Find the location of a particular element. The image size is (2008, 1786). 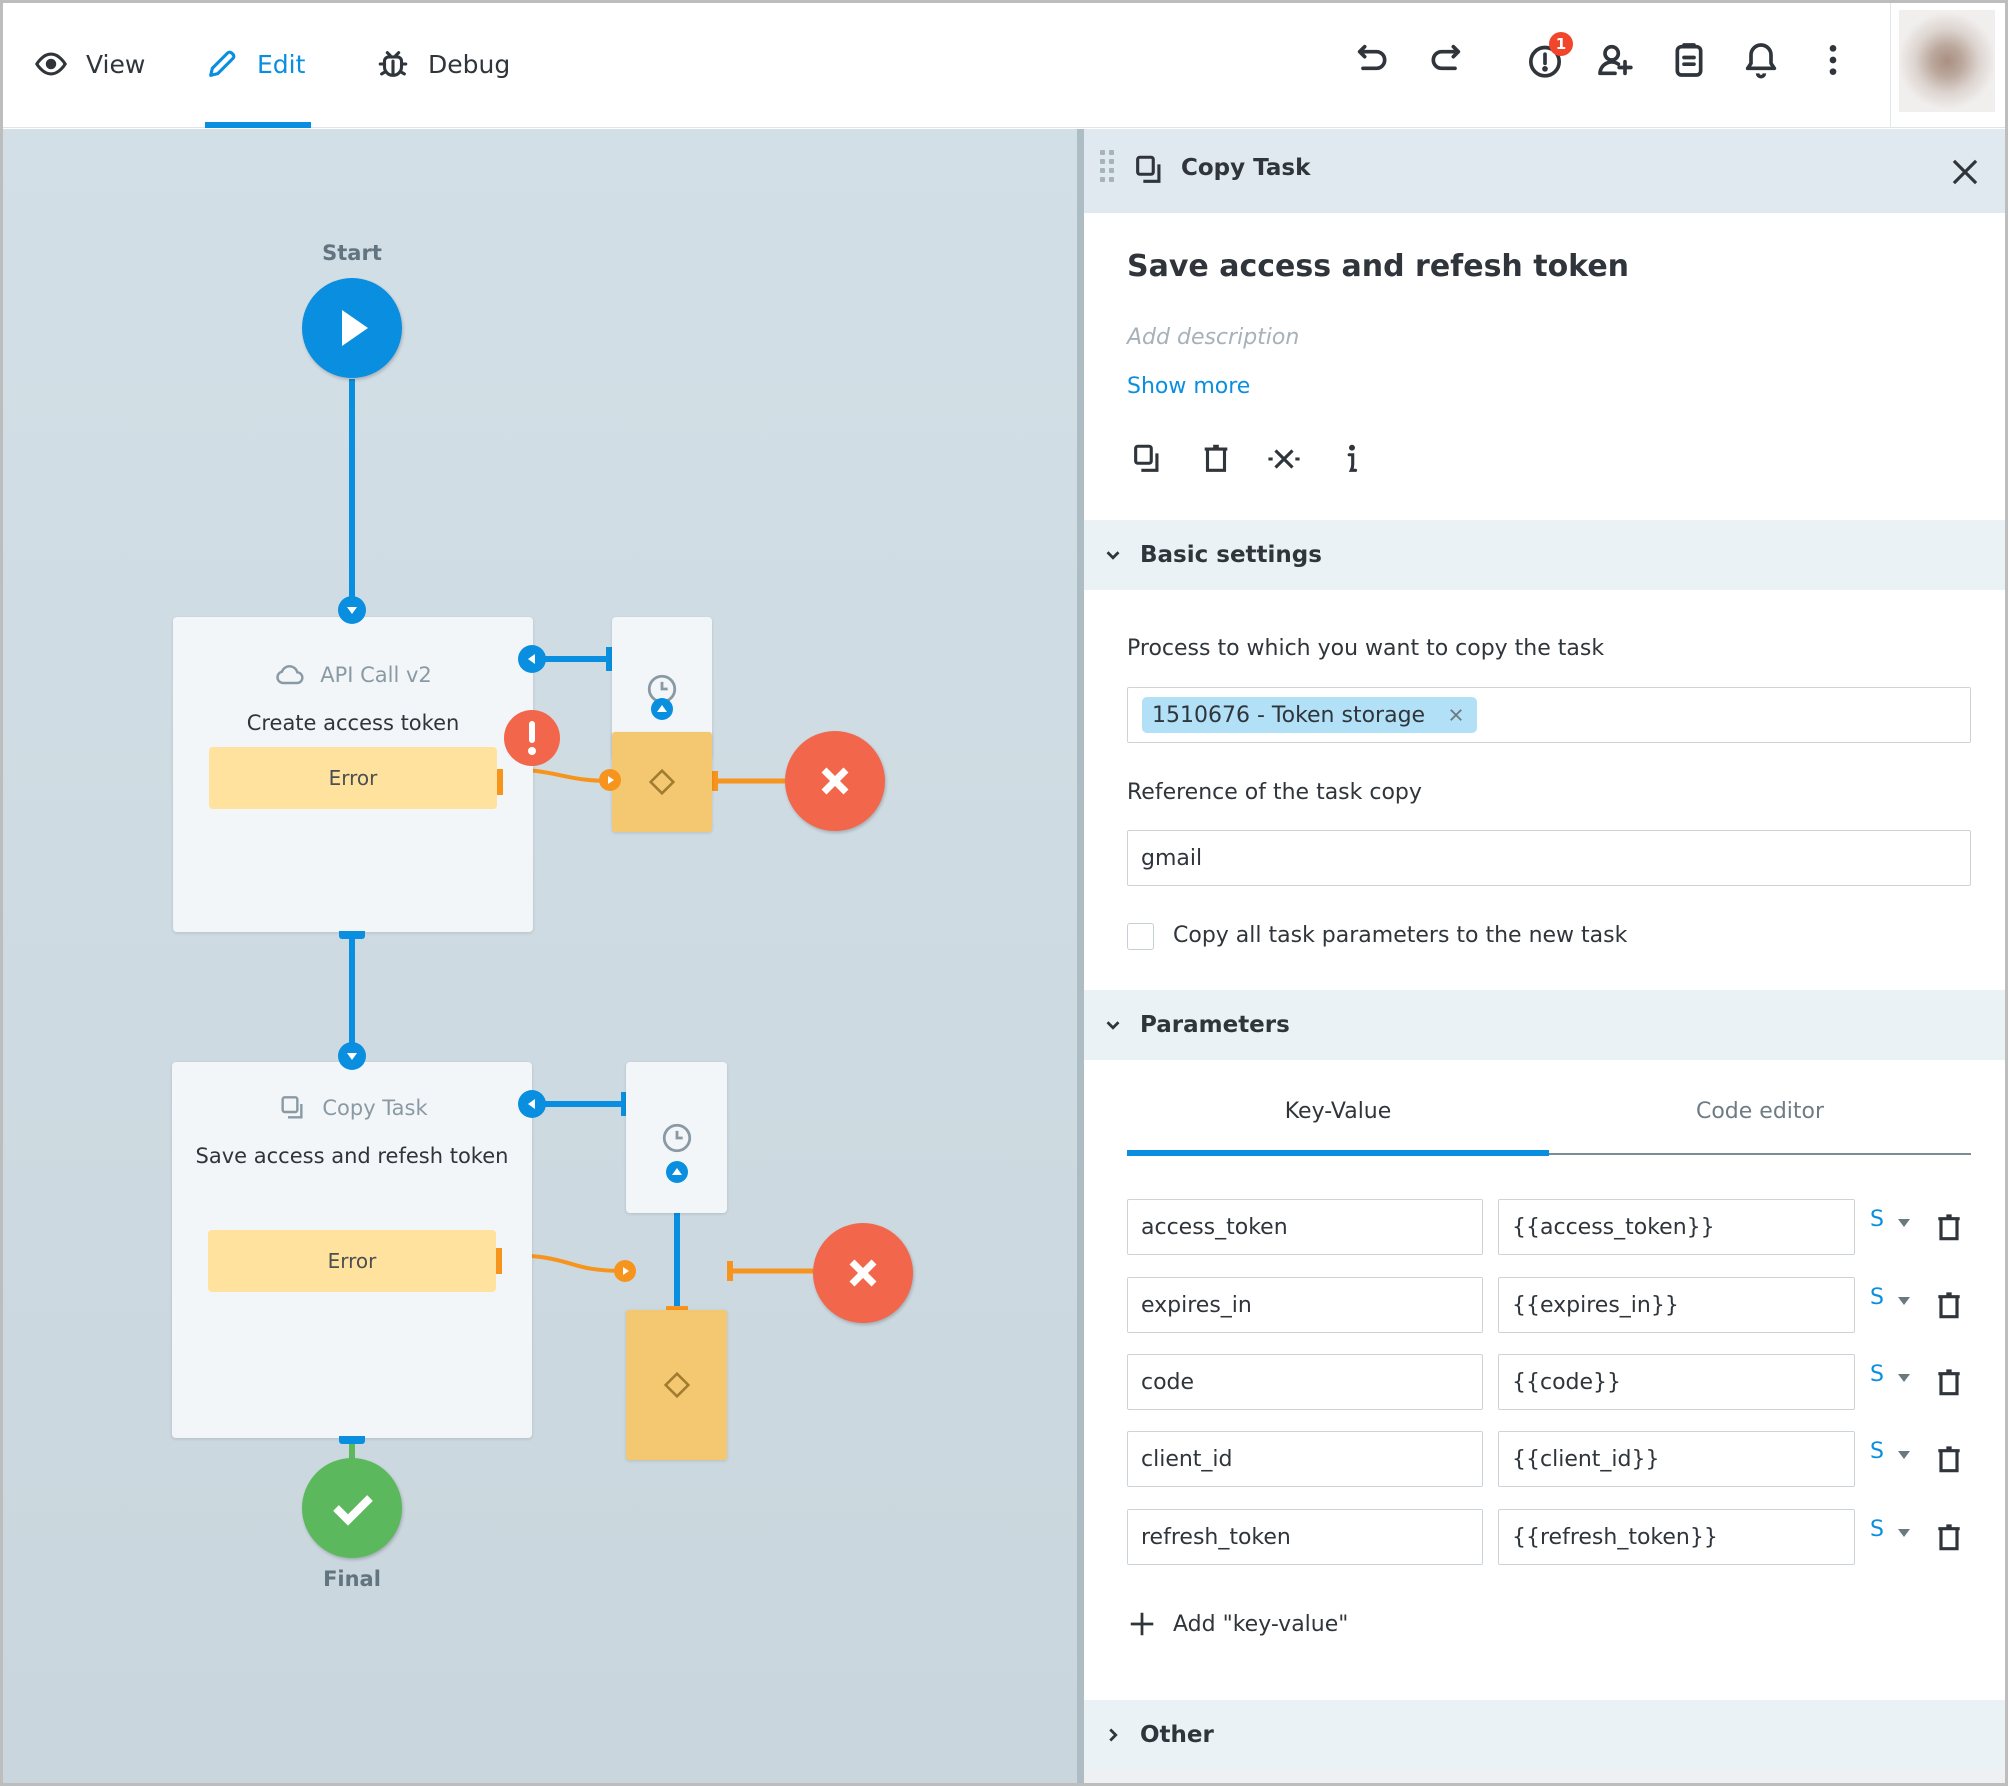

timer-node is located at coordinates (676, 1137).